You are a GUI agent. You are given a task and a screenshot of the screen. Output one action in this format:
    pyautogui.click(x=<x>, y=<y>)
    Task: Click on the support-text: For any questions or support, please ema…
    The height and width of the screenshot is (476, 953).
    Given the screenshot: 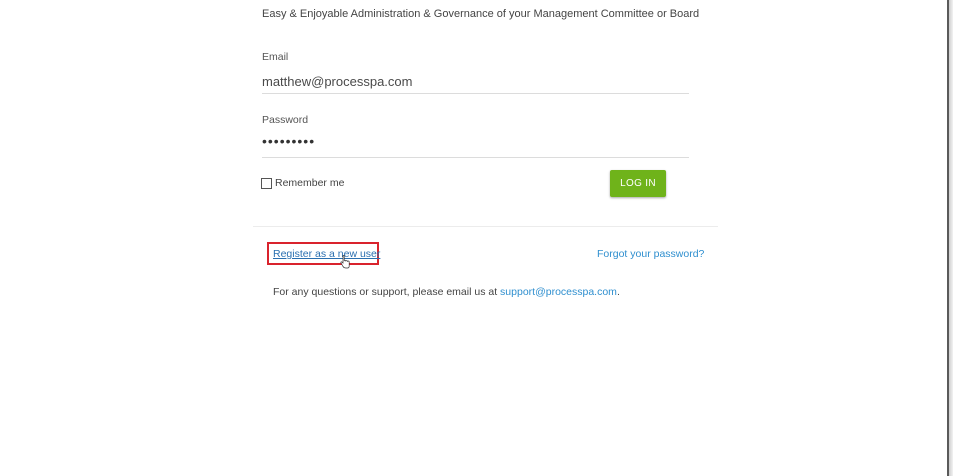 What is the action you would take?
    pyautogui.click(x=446, y=292)
    